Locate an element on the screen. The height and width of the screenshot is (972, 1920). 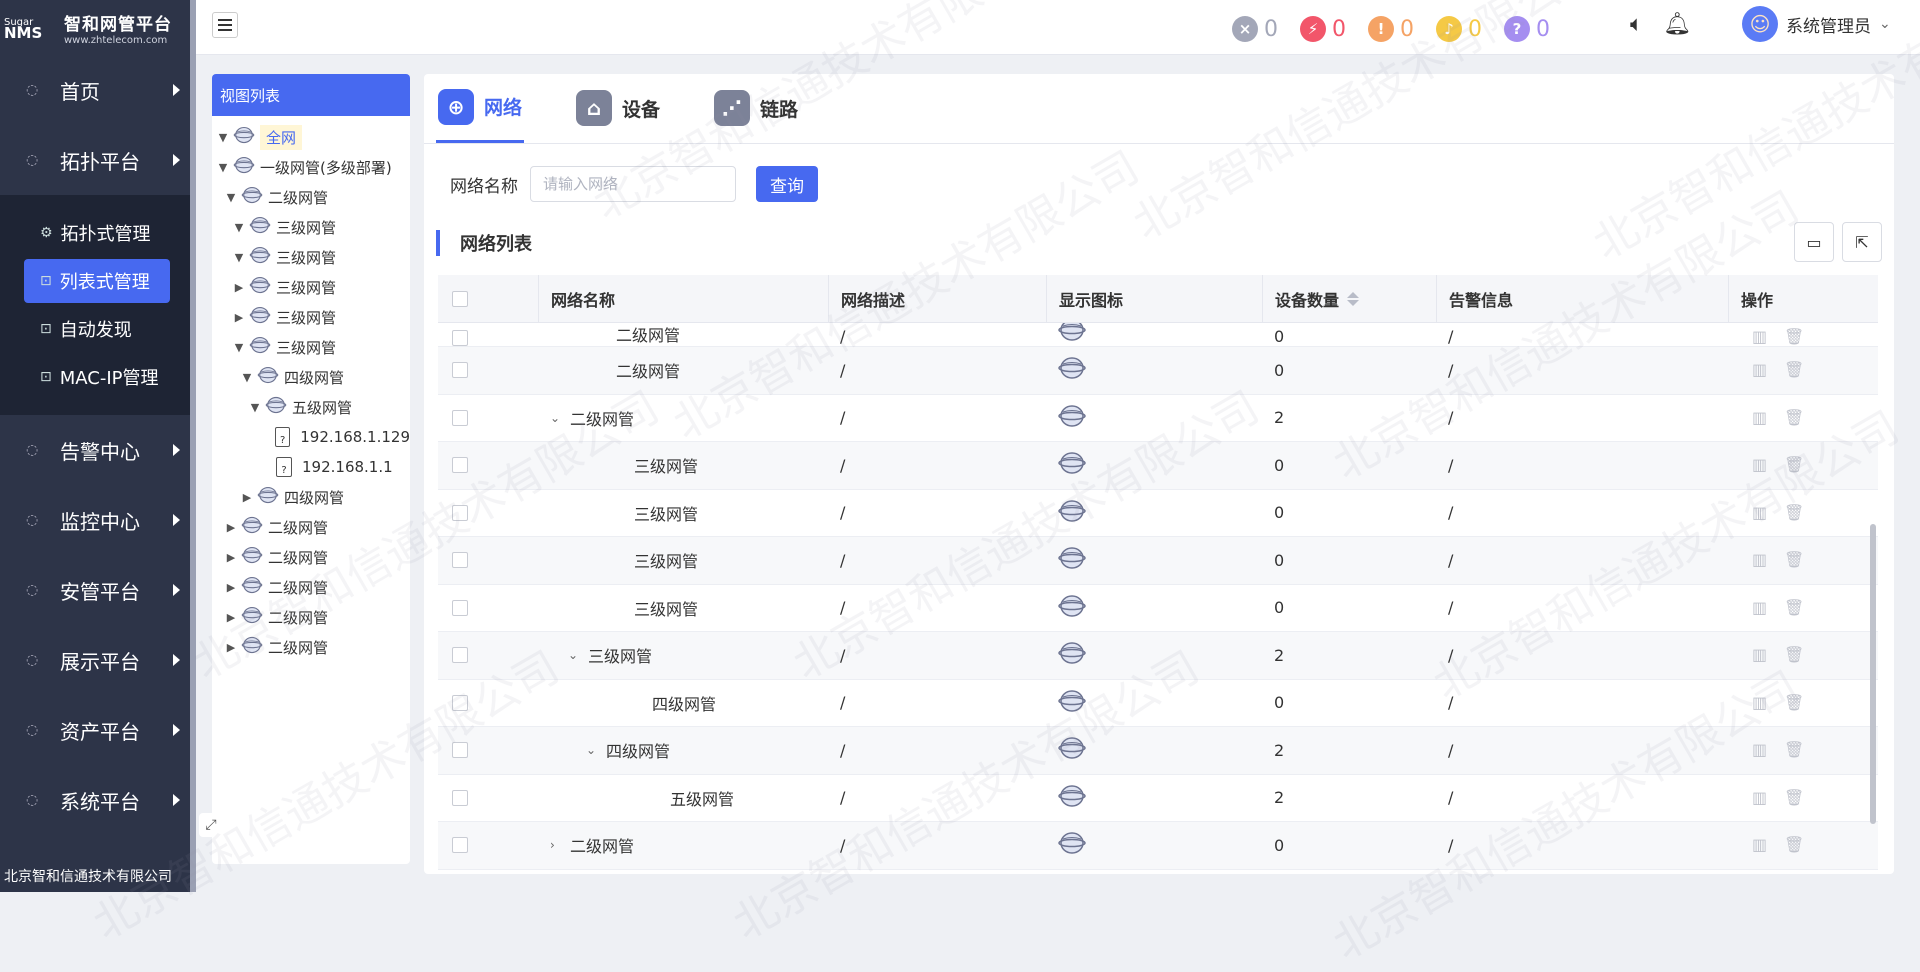
table-row: 五级网管 / 2 / ▥ 🗑︎ is located at coordinates (1158, 798).